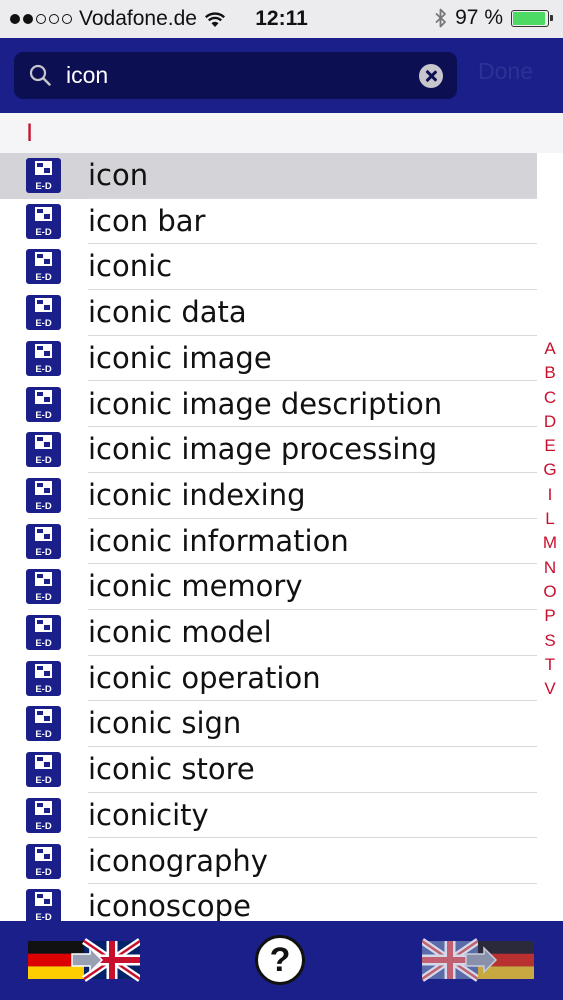 The width and height of the screenshot is (563, 1000). What do you see at coordinates (549, 470) in the screenshot?
I see `index-letter: G` at bounding box center [549, 470].